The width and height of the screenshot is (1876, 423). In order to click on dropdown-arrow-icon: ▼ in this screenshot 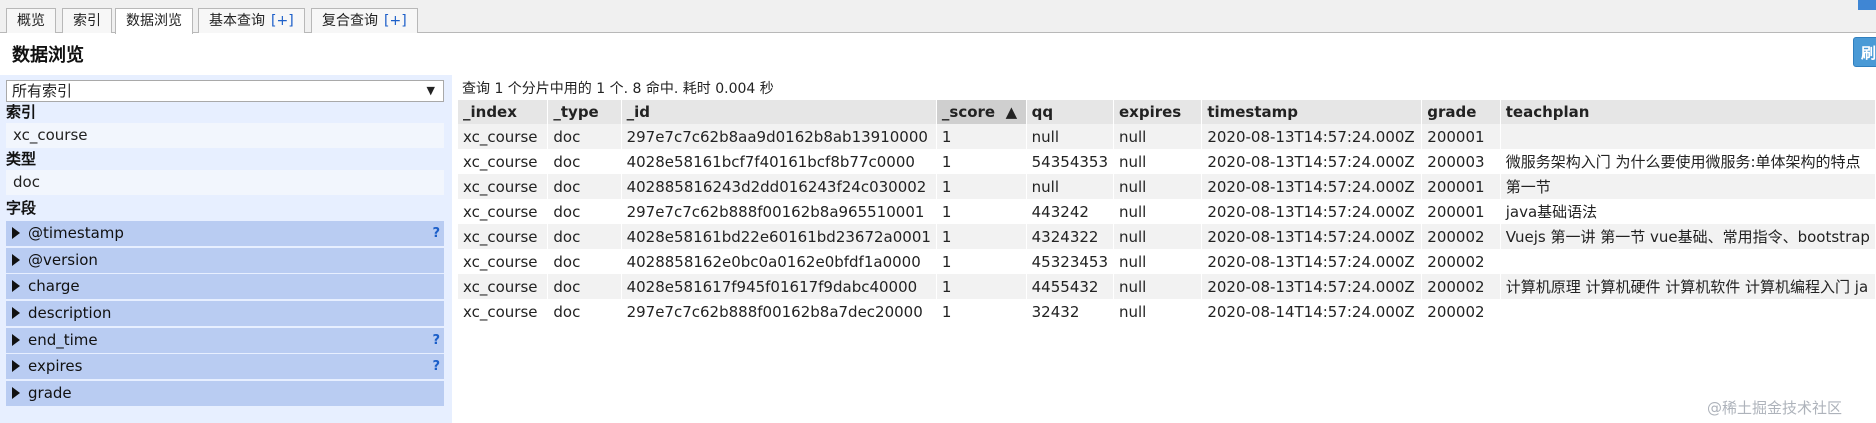, I will do `click(430, 90)`.